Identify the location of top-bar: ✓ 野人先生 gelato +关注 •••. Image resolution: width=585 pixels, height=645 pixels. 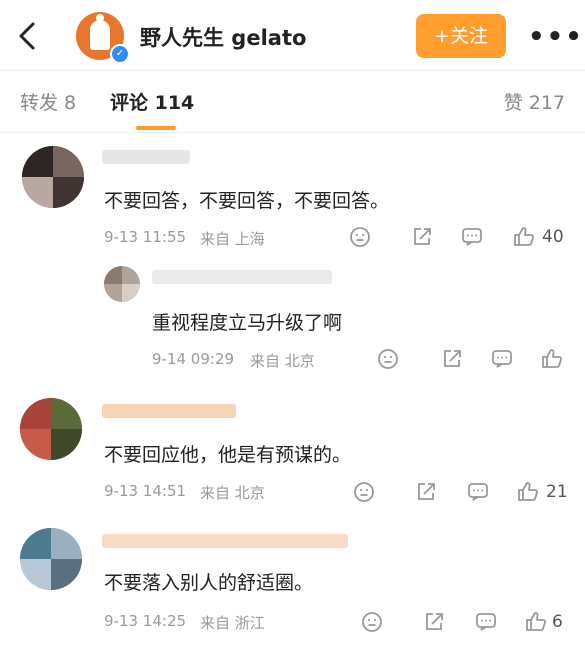
(292, 35).